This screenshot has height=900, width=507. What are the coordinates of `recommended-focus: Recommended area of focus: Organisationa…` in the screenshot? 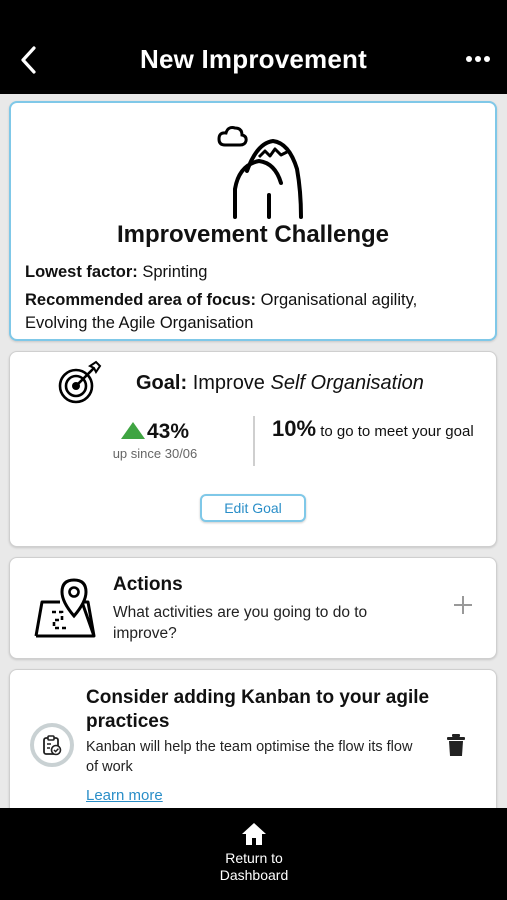 It's located at (253, 312).